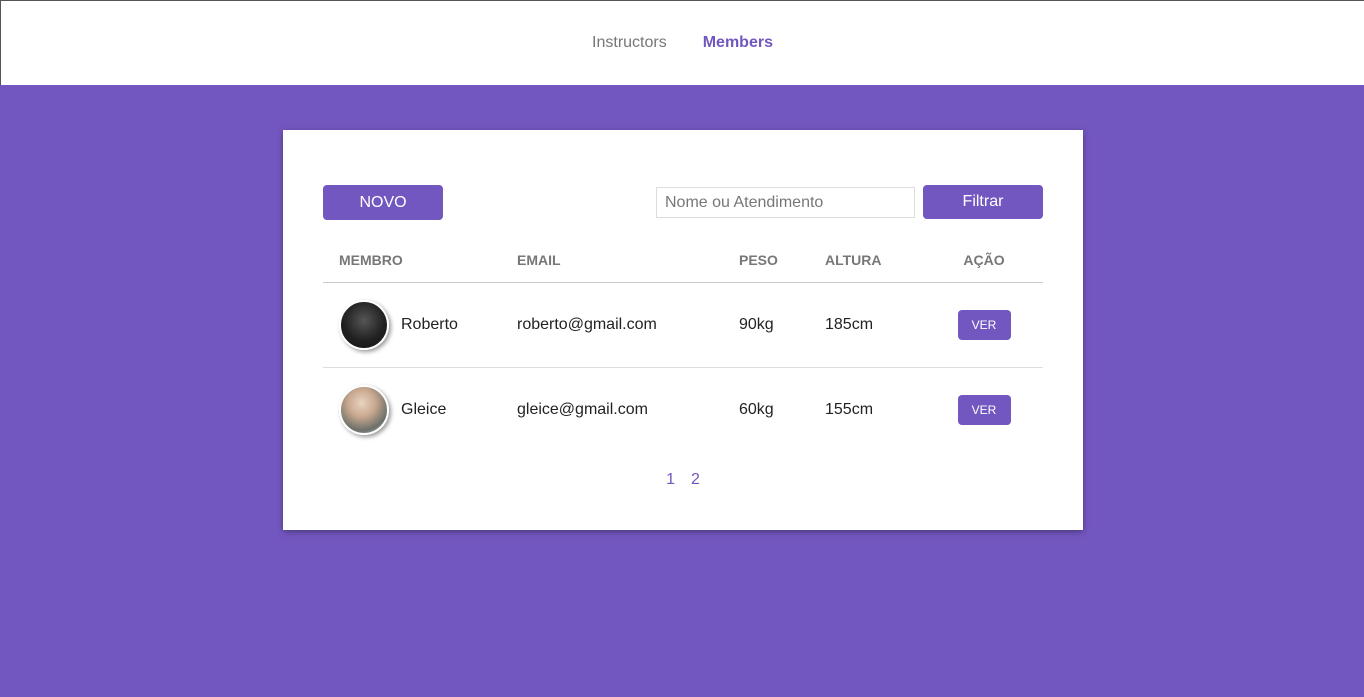 The height and width of the screenshot is (697, 1364). What do you see at coordinates (682, 42) in the screenshot?
I see `top-navbar: Instructors Members` at bounding box center [682, 42].